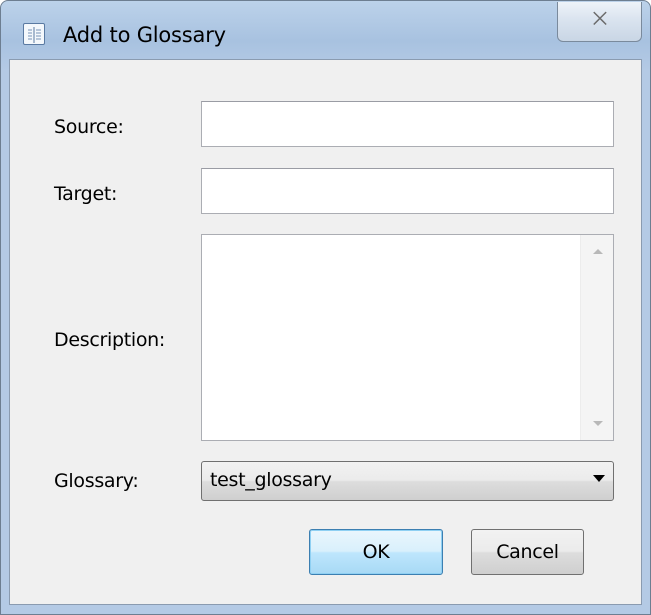 The height and width of the screenshot is (615, 651). I want to click on scroll-down-arrow-icon, so click(597, 424).